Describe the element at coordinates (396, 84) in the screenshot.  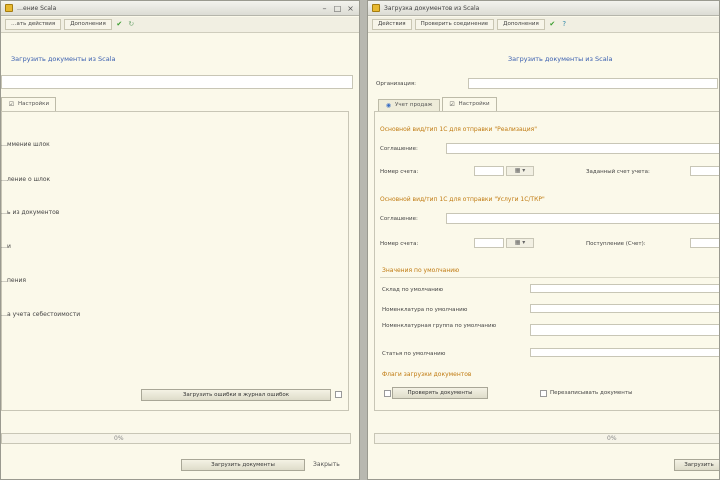
I see `org-label: Организация:` at that location.